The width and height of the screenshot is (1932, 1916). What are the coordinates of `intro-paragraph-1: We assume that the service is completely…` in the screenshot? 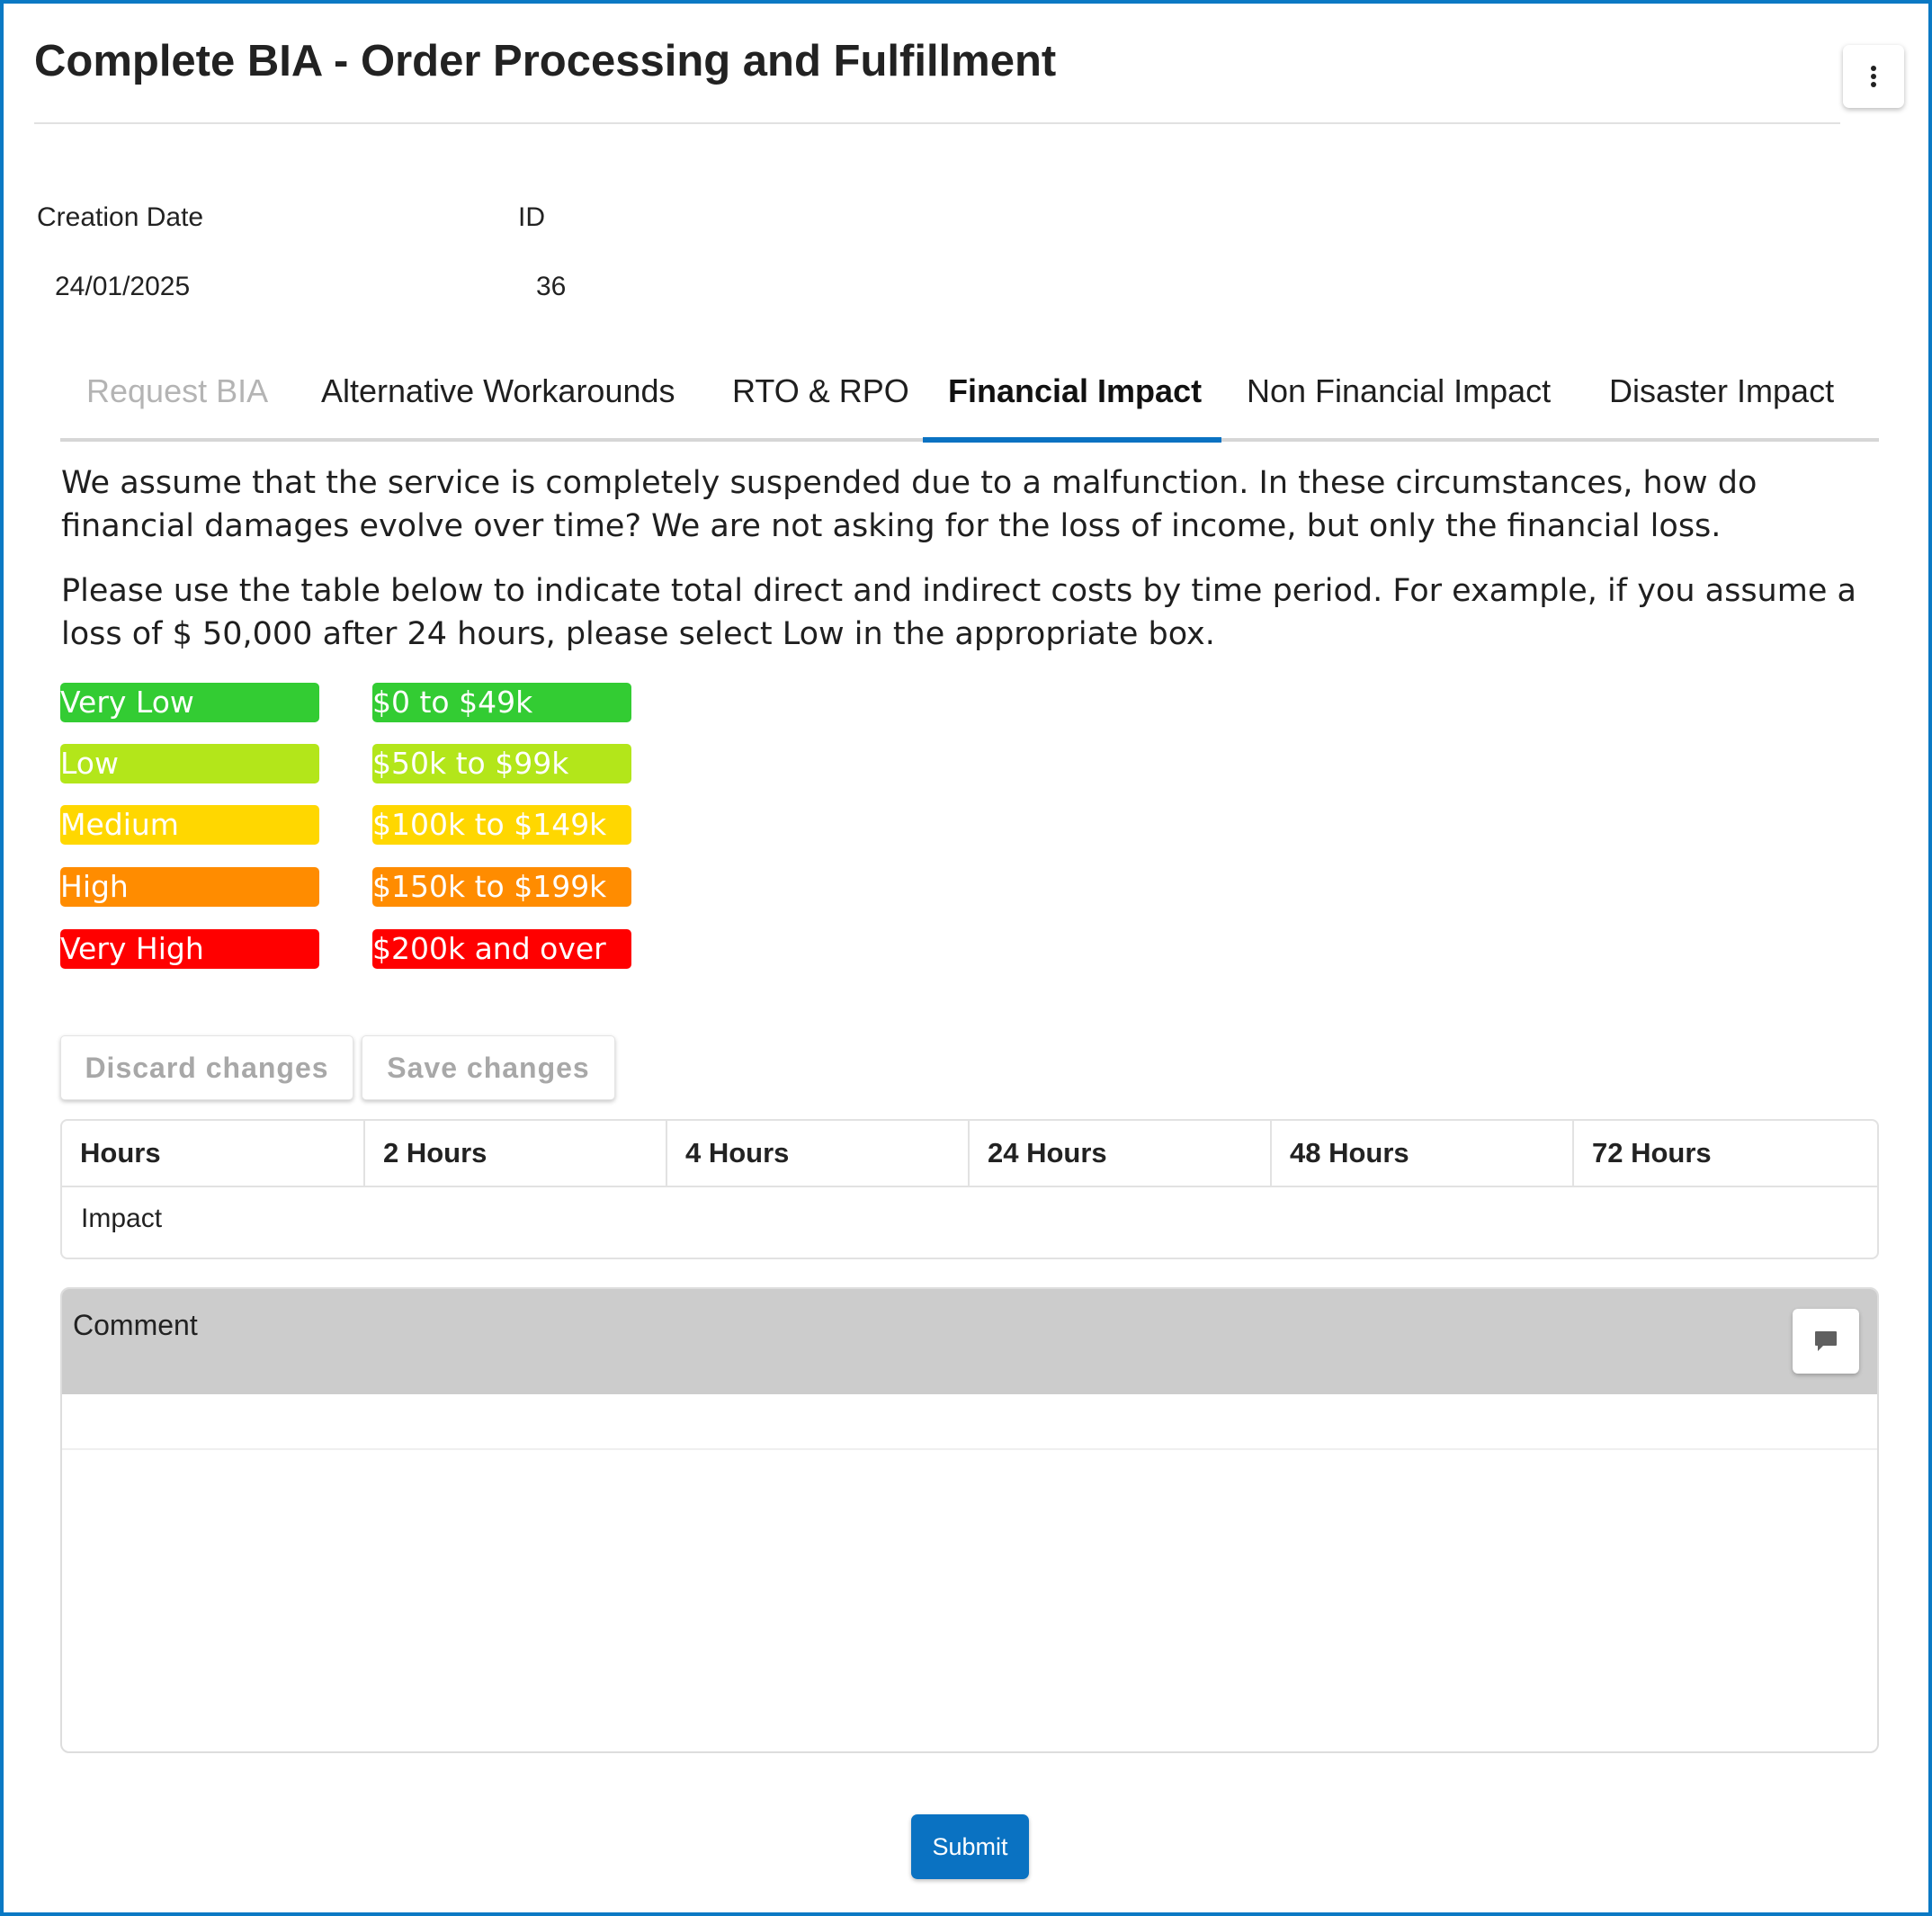 It's located at (909, 504).